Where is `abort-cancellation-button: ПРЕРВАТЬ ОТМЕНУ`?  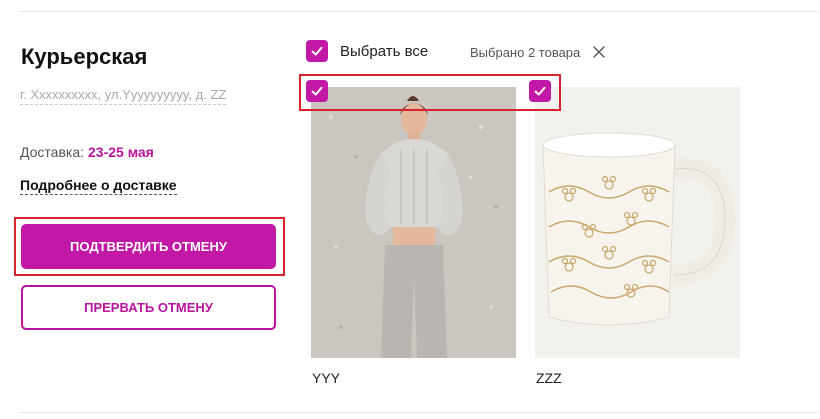 abort-cancellation-button: ПРЕРВАТЬ ОТМЕНУ is located at coordinates (148, 307).